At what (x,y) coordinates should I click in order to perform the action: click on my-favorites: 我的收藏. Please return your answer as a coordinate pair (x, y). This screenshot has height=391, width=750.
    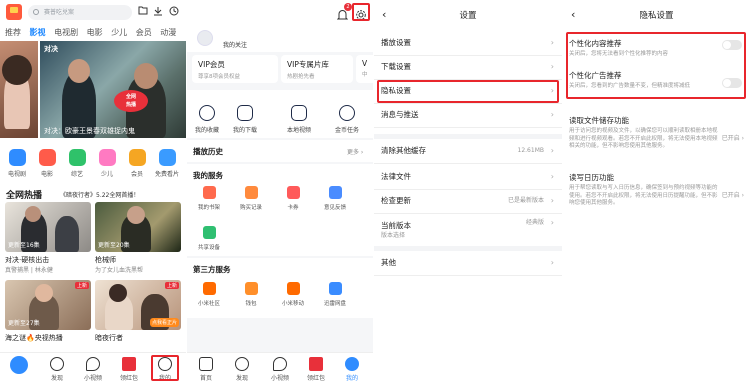
    Looking at the image, I should click on (207, 119).